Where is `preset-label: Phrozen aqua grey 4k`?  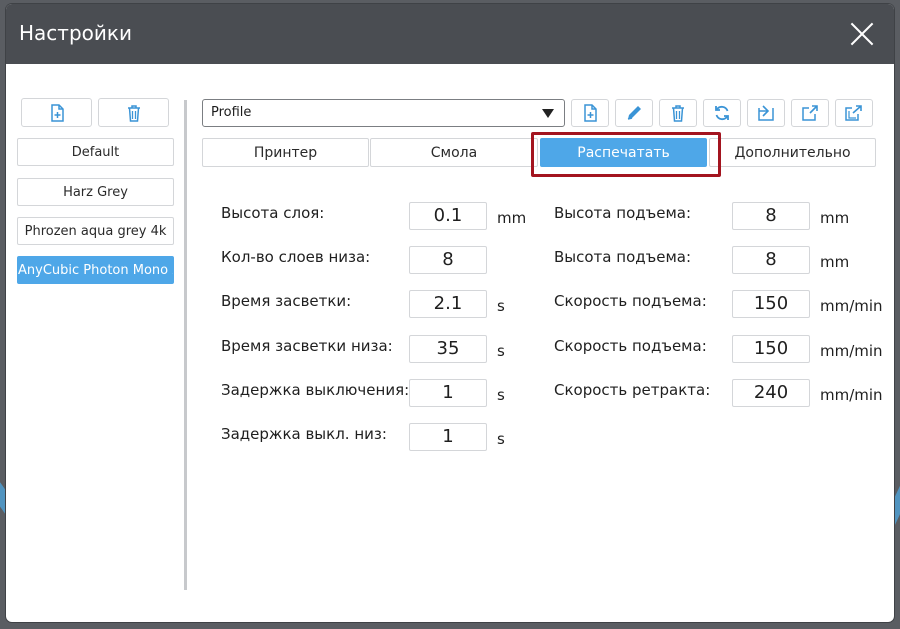
preset-label: Phrozen aqua grey 4k is located at coordinates (95, 231).